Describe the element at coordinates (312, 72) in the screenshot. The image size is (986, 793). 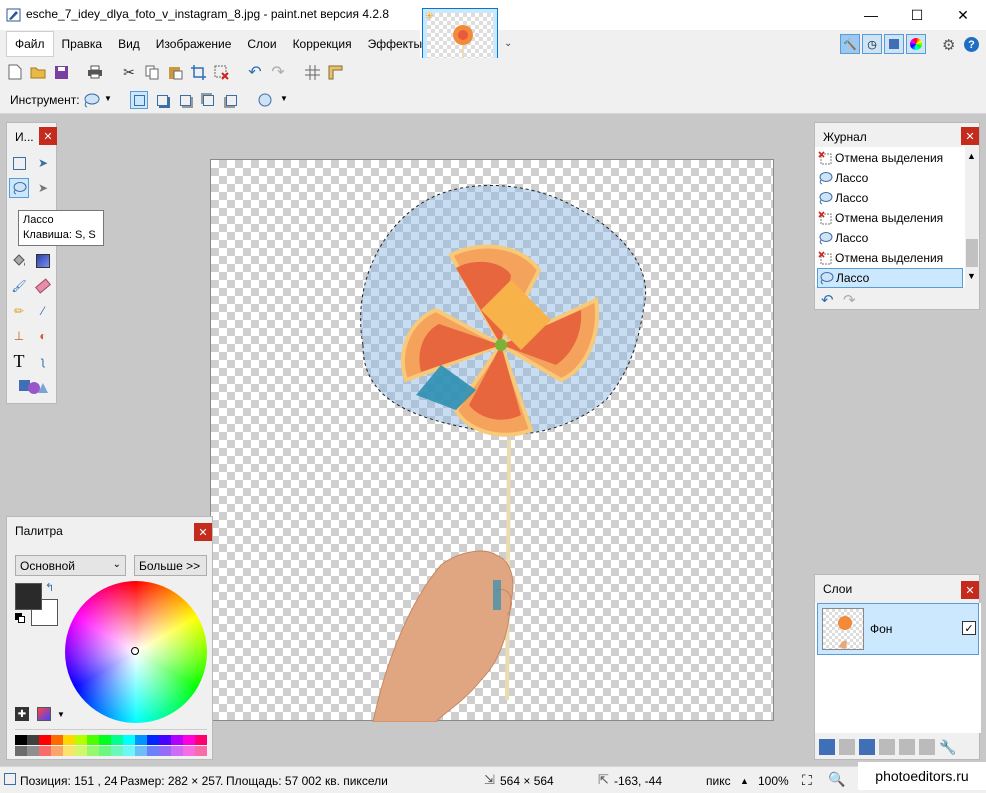
I see `grid-icon` at that location.